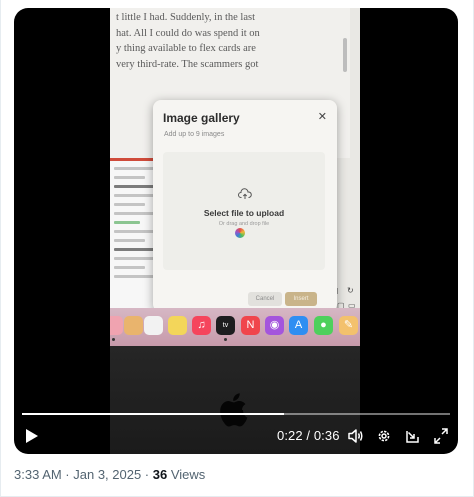 The image size is (474, 497). I want to click on modal-title: Image gallery, so click(201, 118).